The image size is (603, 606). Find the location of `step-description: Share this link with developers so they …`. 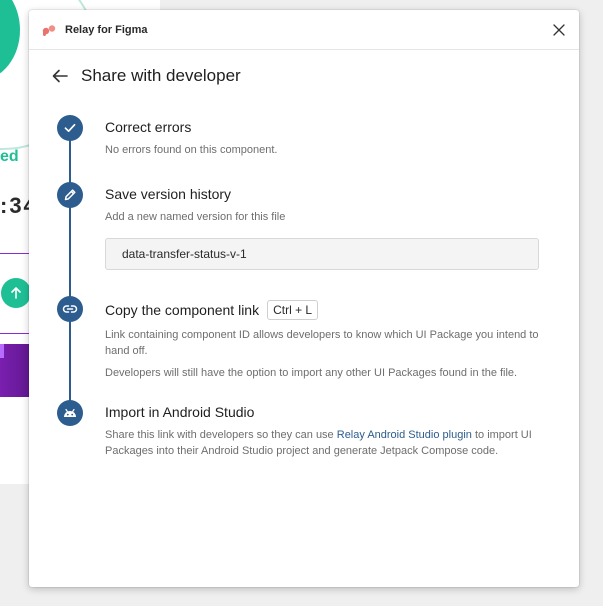

step-description: Share this link with developers so they … is located at coordinates (322, 443).